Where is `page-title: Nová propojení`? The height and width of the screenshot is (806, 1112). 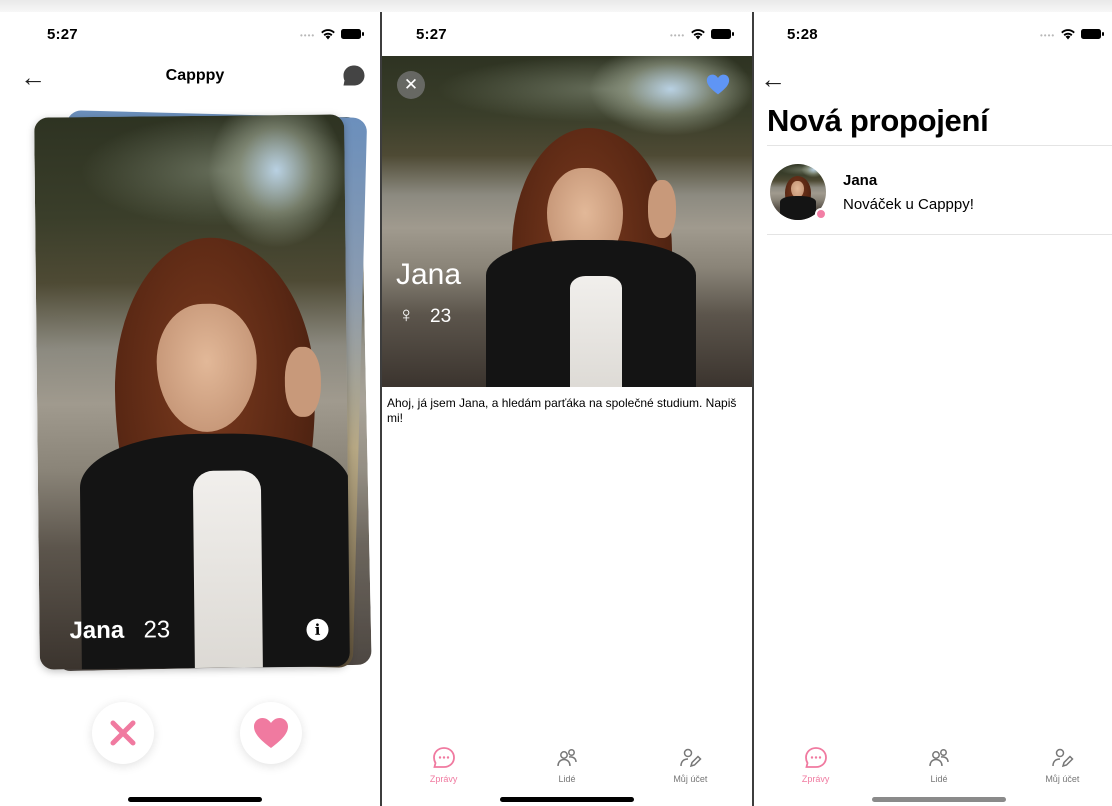 page-title: Nová propojení is located at coordinates (878, 120).